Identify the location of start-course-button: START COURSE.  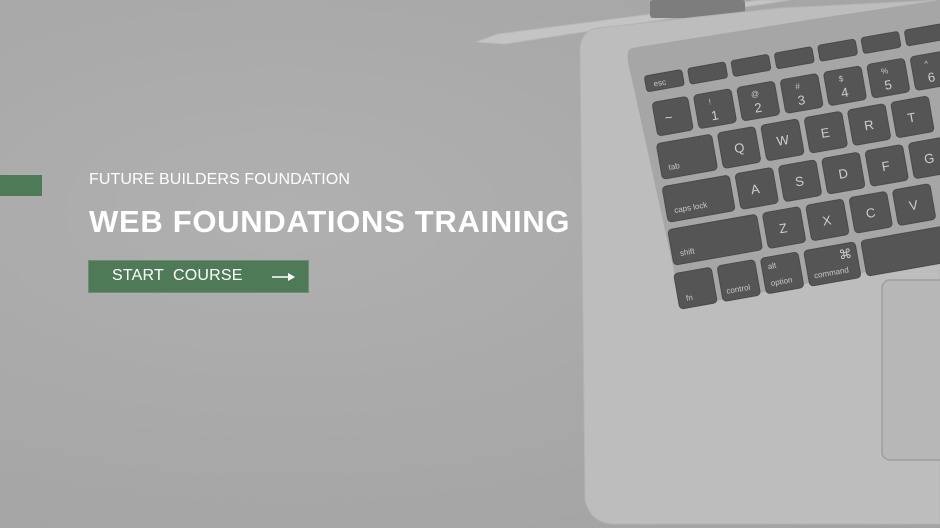
(198, 276).